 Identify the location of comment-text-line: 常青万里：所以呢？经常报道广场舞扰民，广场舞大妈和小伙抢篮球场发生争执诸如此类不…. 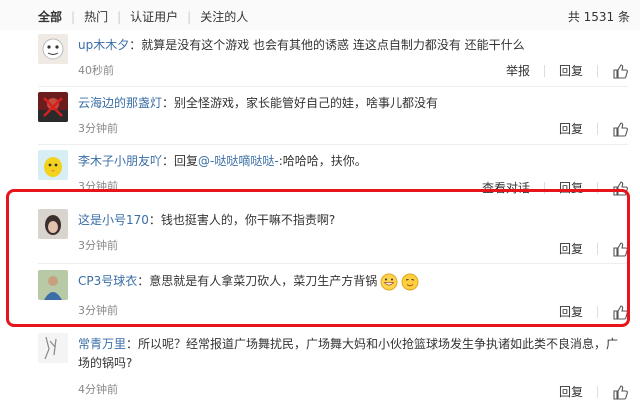
(352, 354).